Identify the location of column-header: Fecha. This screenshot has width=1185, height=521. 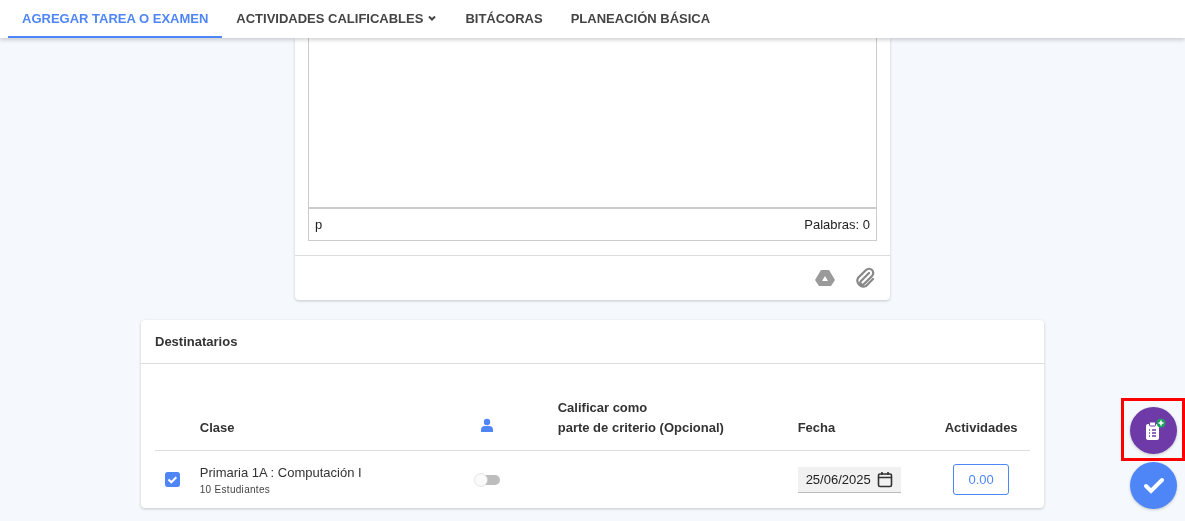
(816, 428).